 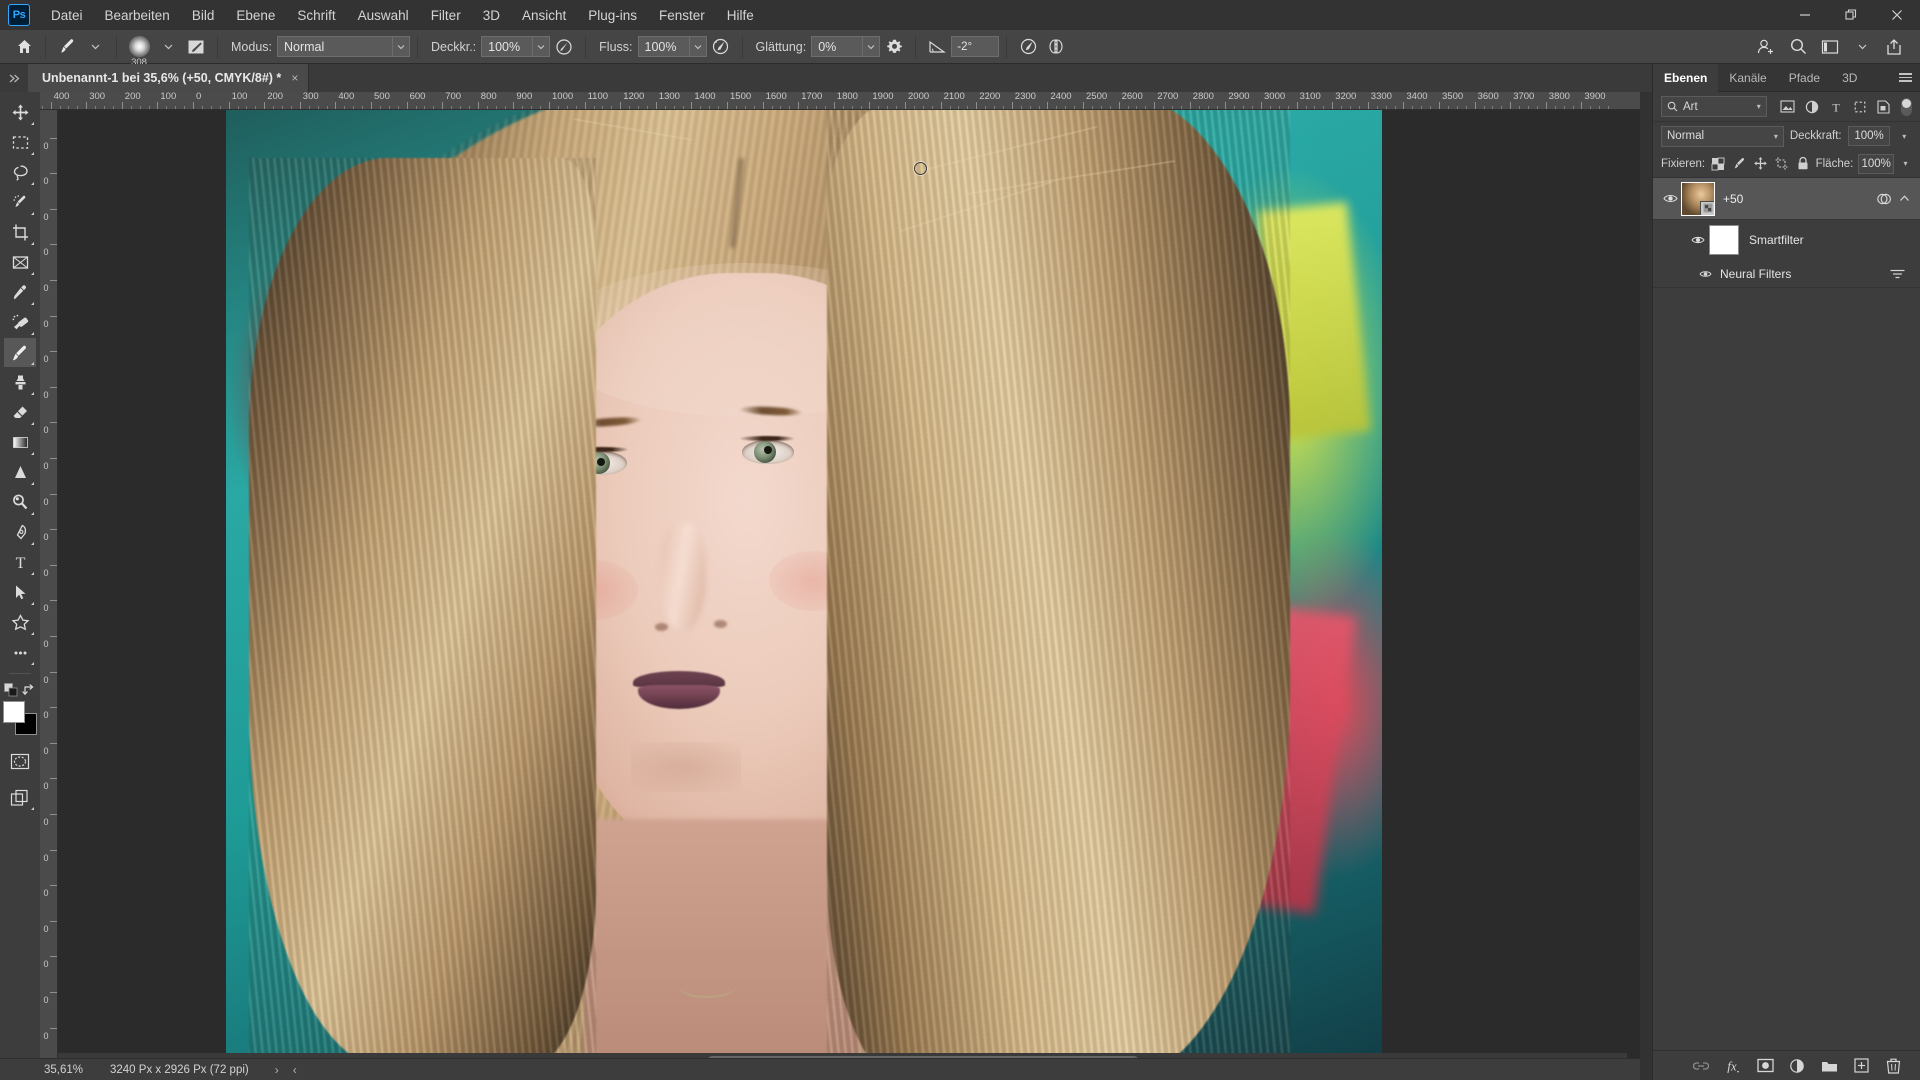 I want to click on collapse-chevron-icon, so click(x=1904, y=198).